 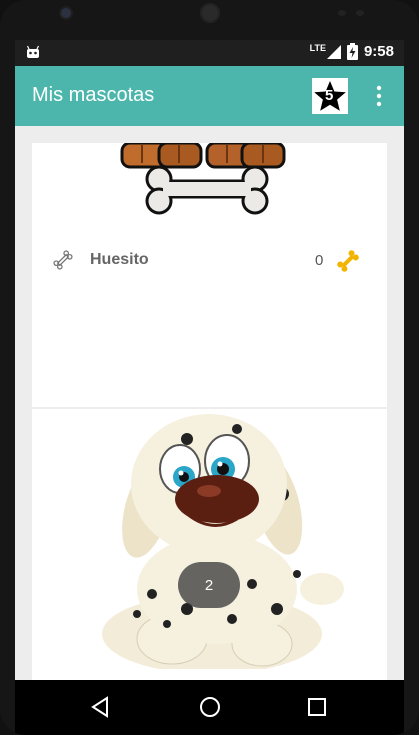 I want to click on back-icon, so click(x=100, y=707).